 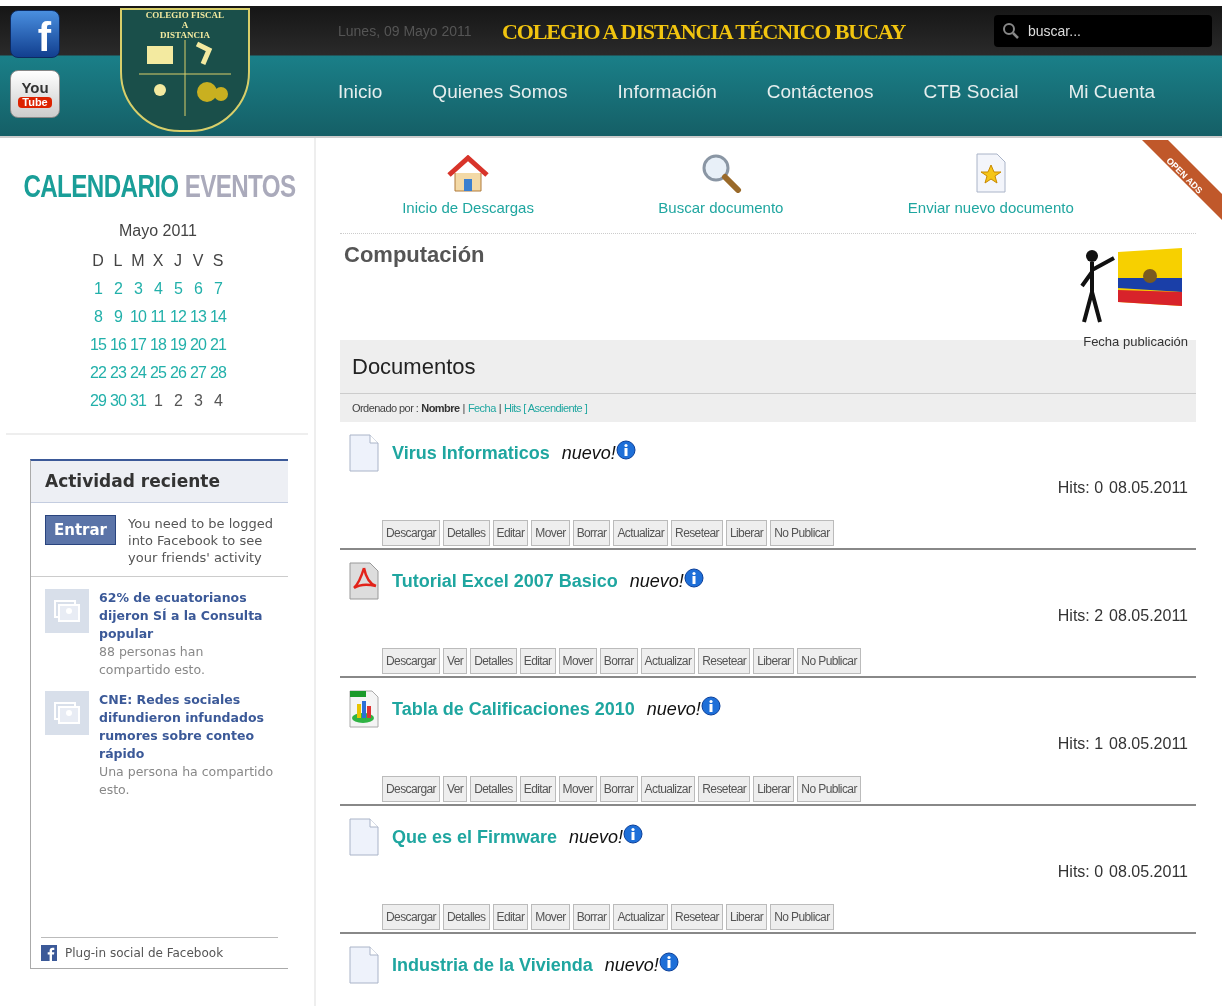 I want to click on toolbar-link: Buscar documento, so click(x=721, y=185).